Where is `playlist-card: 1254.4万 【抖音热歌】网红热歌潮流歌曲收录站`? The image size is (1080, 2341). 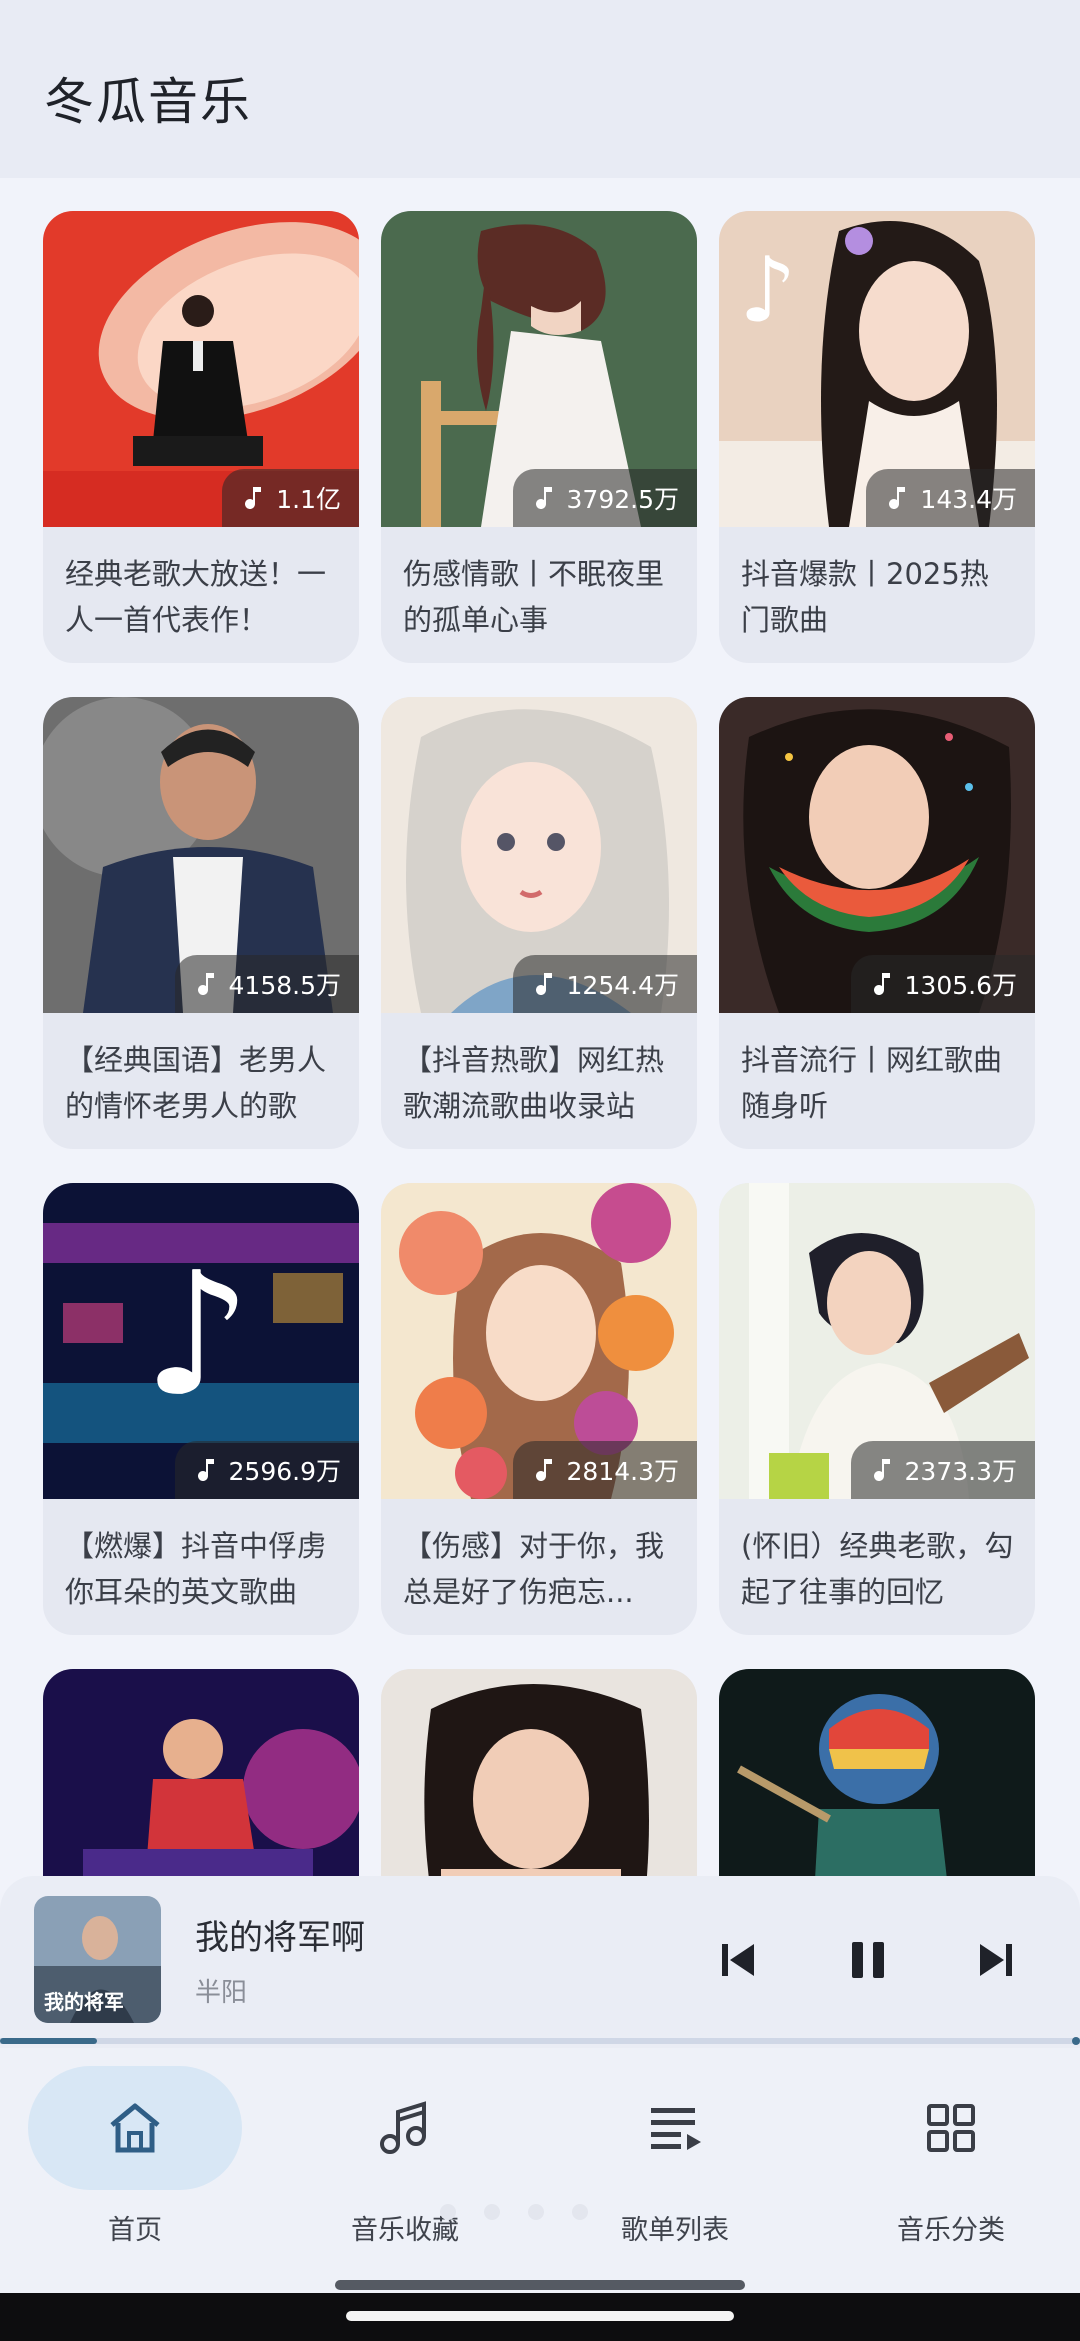
playlist-card: 1254.4万 【抖音热歌】网红热歌潮流歌曲收录站 is located at coordinates (539, 923).